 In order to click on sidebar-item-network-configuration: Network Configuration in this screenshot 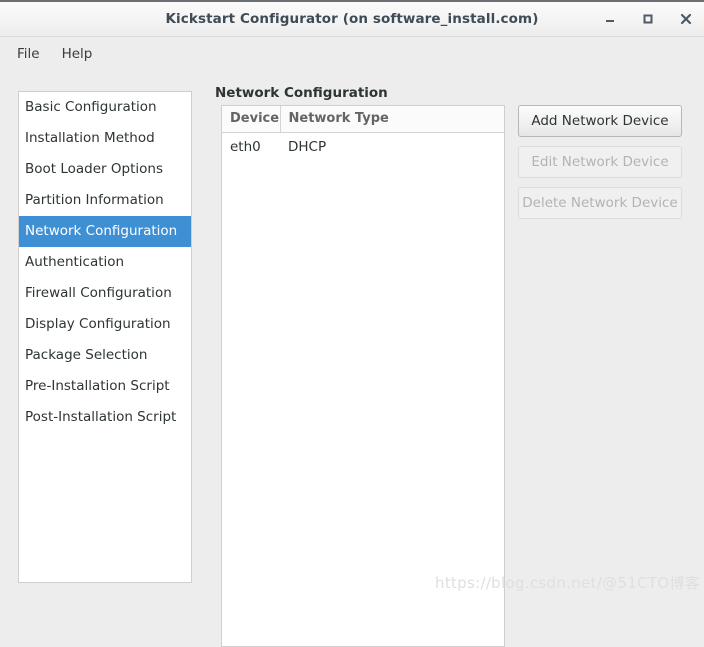, I will do `click(105, 231)`.